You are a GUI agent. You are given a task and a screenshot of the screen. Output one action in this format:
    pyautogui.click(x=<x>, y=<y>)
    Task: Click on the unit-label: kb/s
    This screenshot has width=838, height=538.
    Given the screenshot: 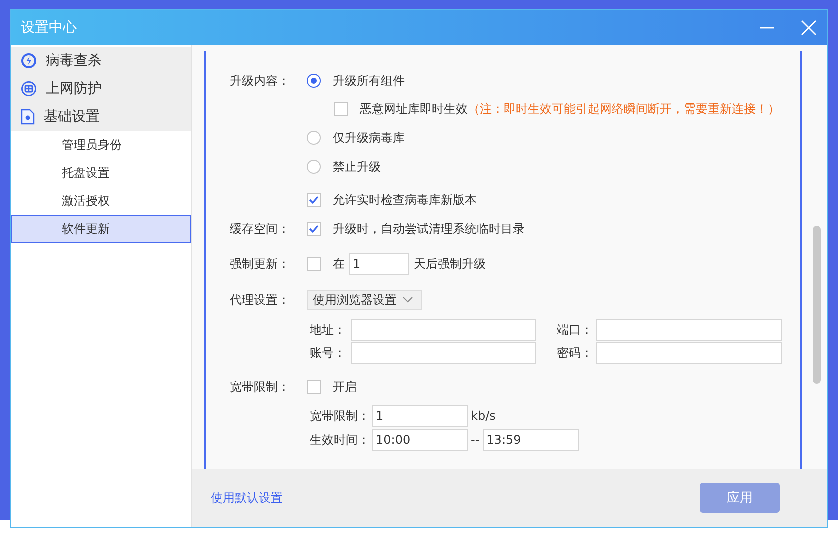 What is the action you would take?
    pyautogui.click(x=483, y=416)
    